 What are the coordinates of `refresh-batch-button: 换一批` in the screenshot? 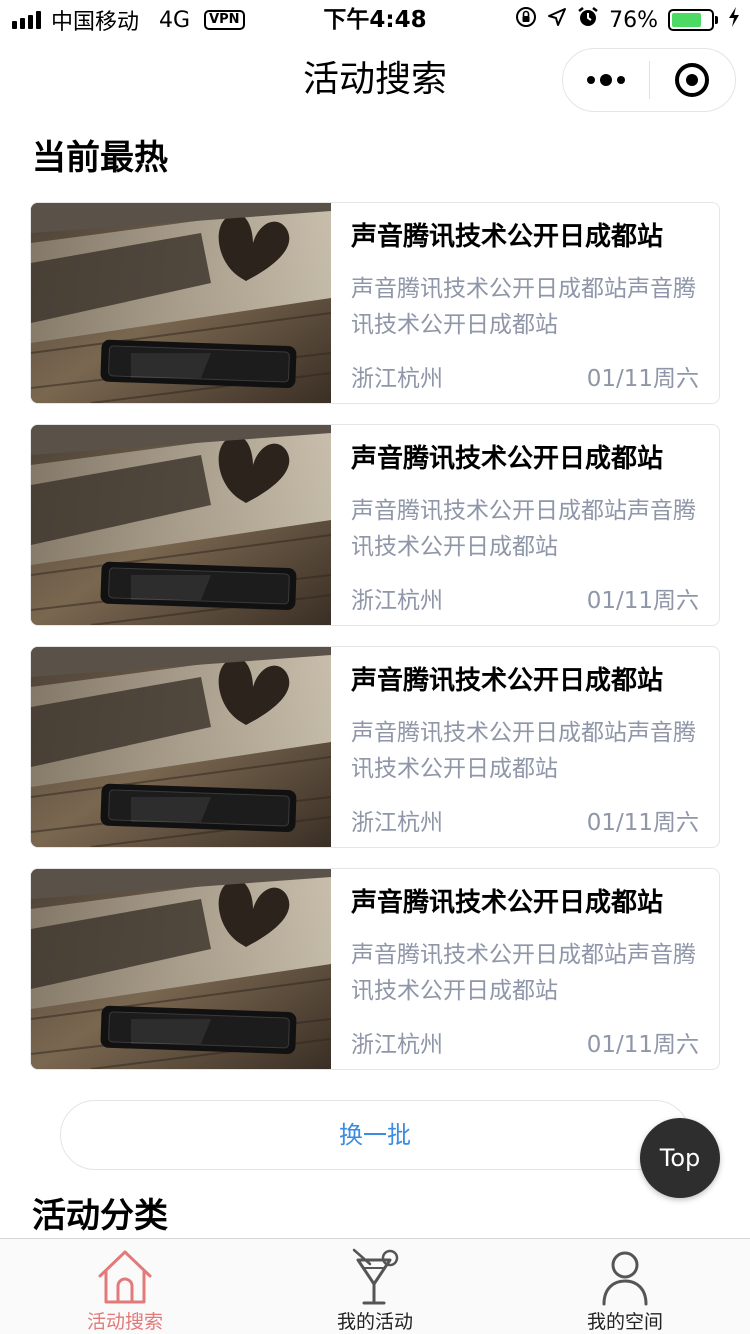 It's located at (375, 1135).